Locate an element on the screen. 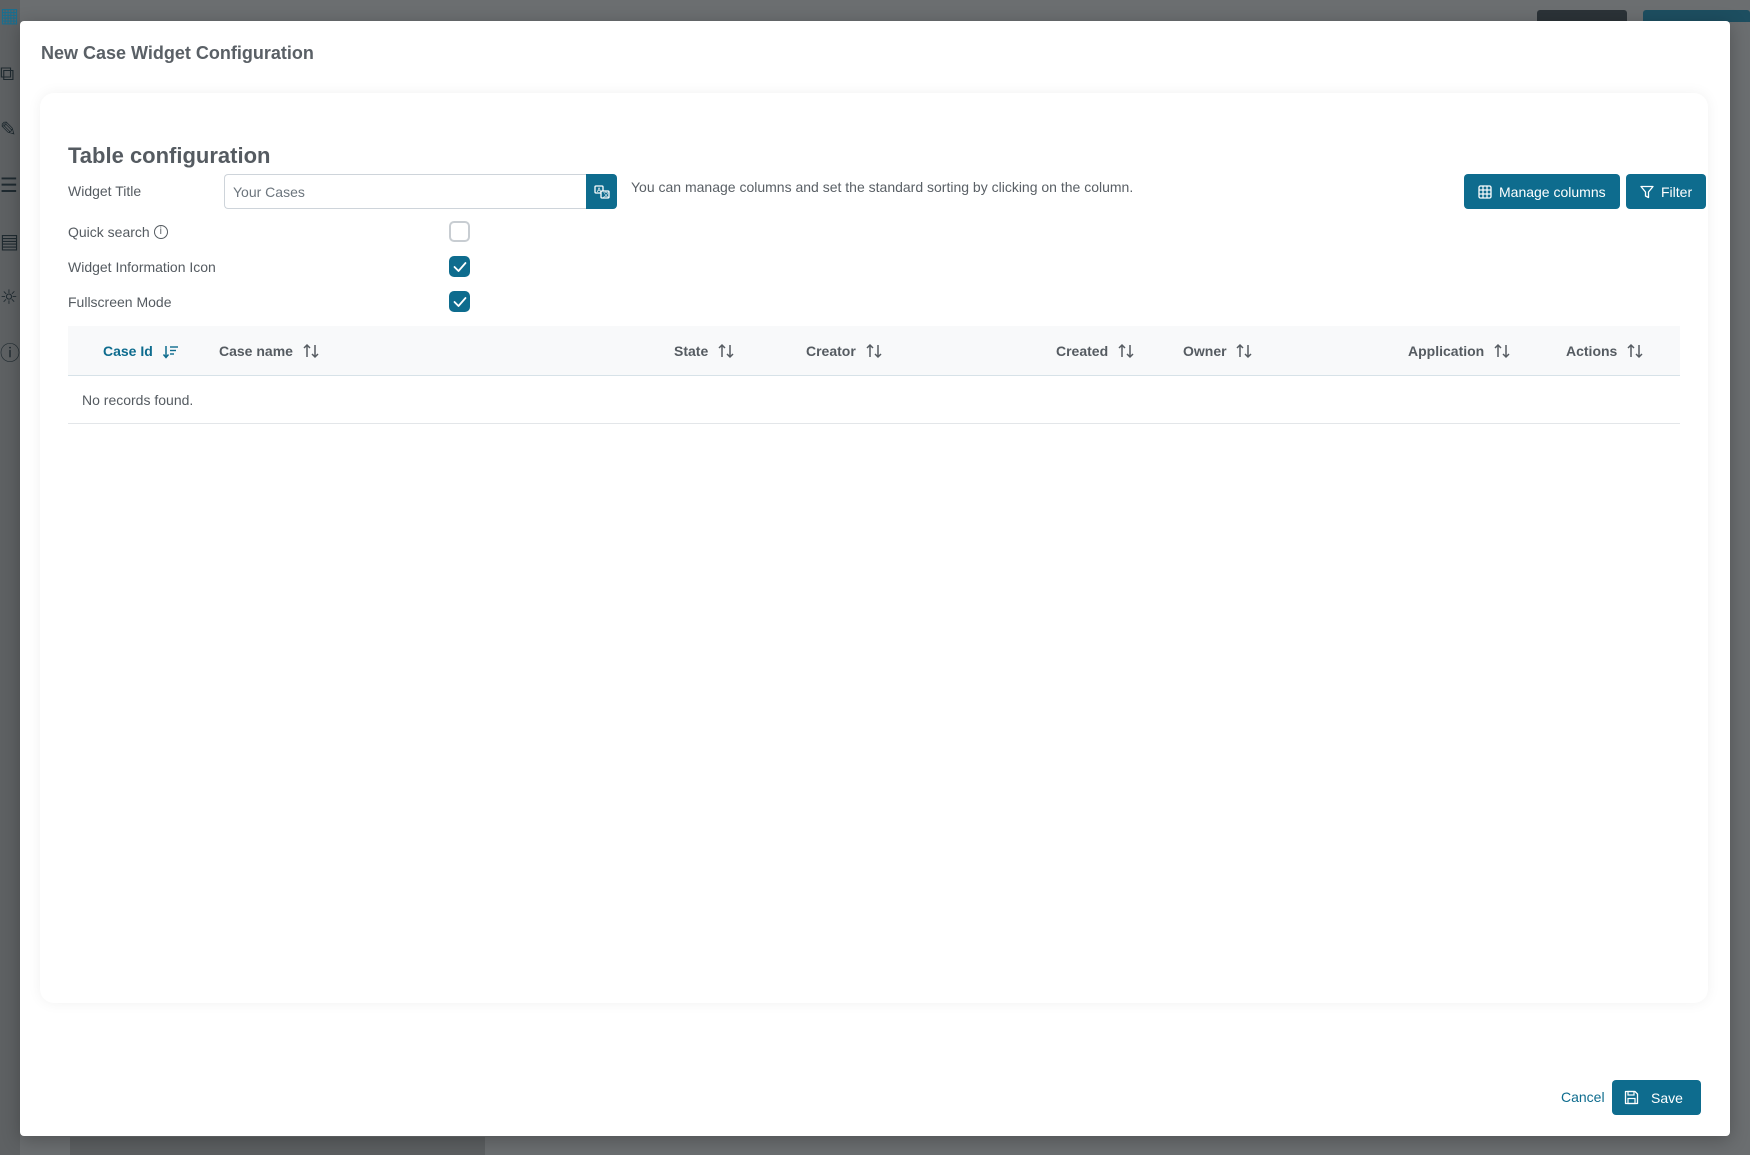 The image size is (1750, 1155). cancel-button: Cancel is located at coordinates (1583, 1097).